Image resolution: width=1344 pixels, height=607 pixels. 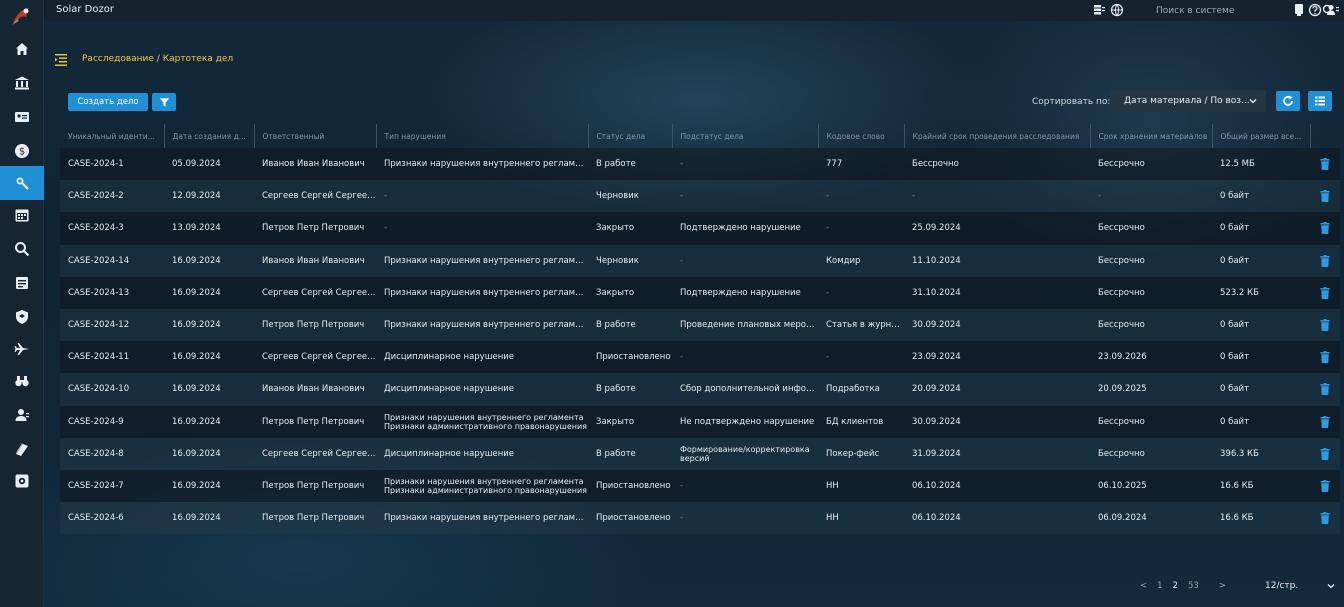 What do you see at coordinates (22, 151) in the screenshot?
I see `sidebar-item-dollar: $` at bounding box center [22, 151].